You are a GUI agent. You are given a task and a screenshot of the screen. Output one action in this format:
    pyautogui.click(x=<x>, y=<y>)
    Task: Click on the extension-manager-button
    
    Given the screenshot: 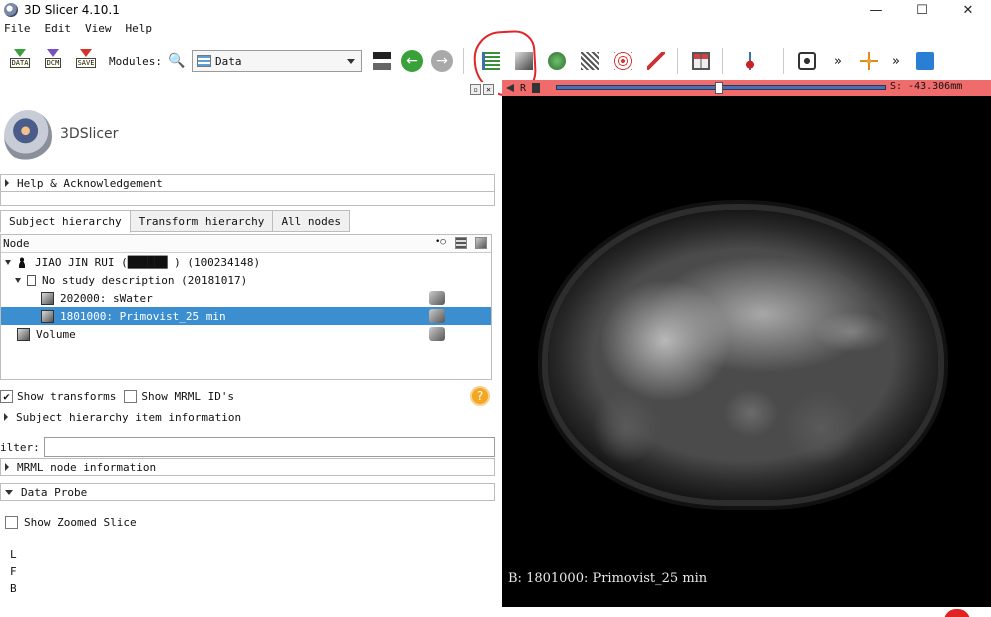 What is the action you would take?
    pyautogui.click(x=925, y=61)
    